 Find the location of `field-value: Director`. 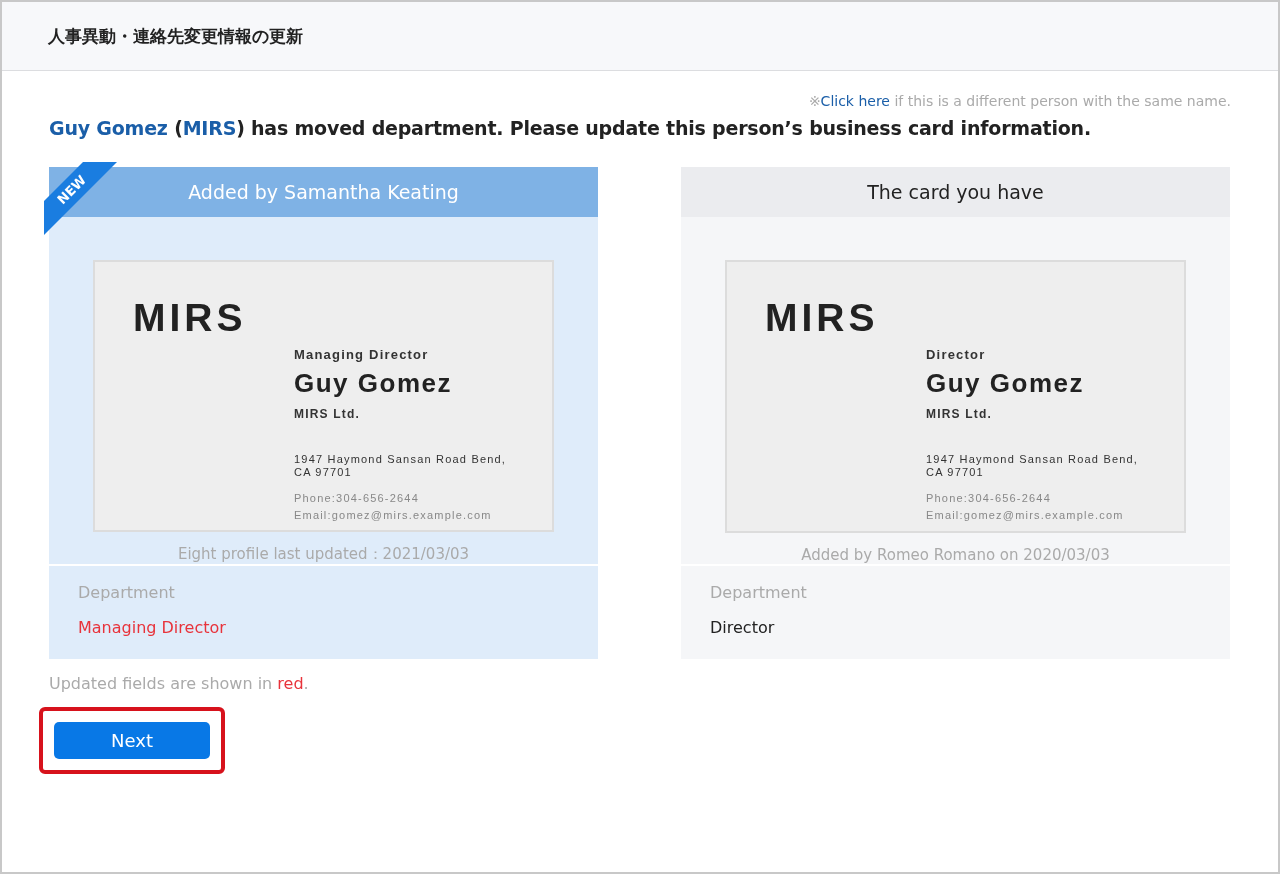

field-value: Director is located at coordinates (743, 627).